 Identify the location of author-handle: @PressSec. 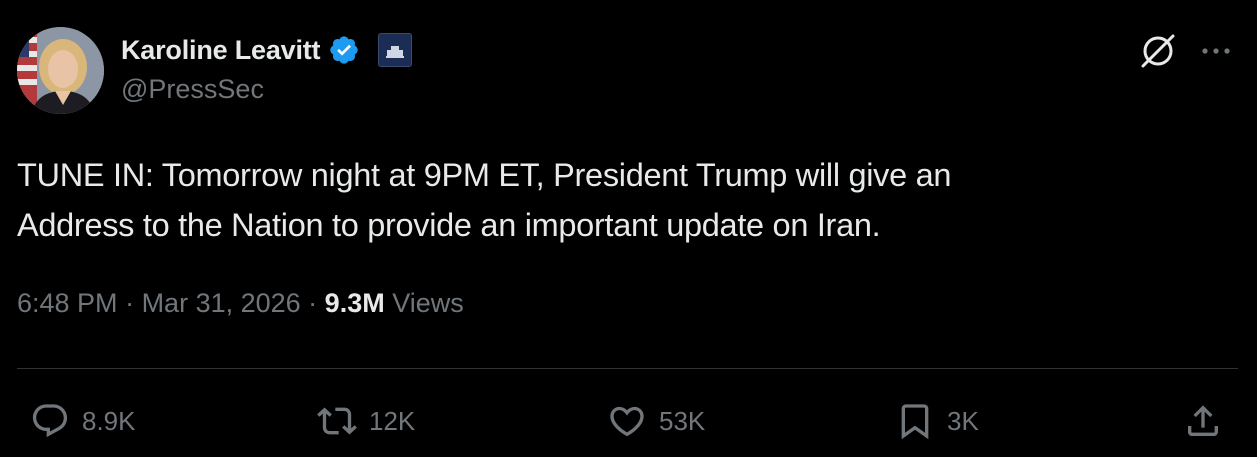
(192, 89).